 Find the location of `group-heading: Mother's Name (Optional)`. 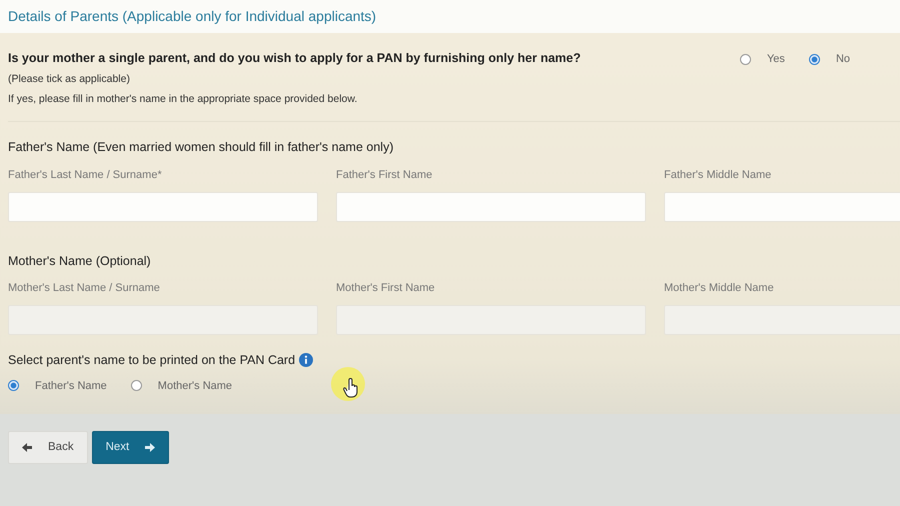

group-heading: Mother's Name (Optional) is located at coordinates (80, 261).